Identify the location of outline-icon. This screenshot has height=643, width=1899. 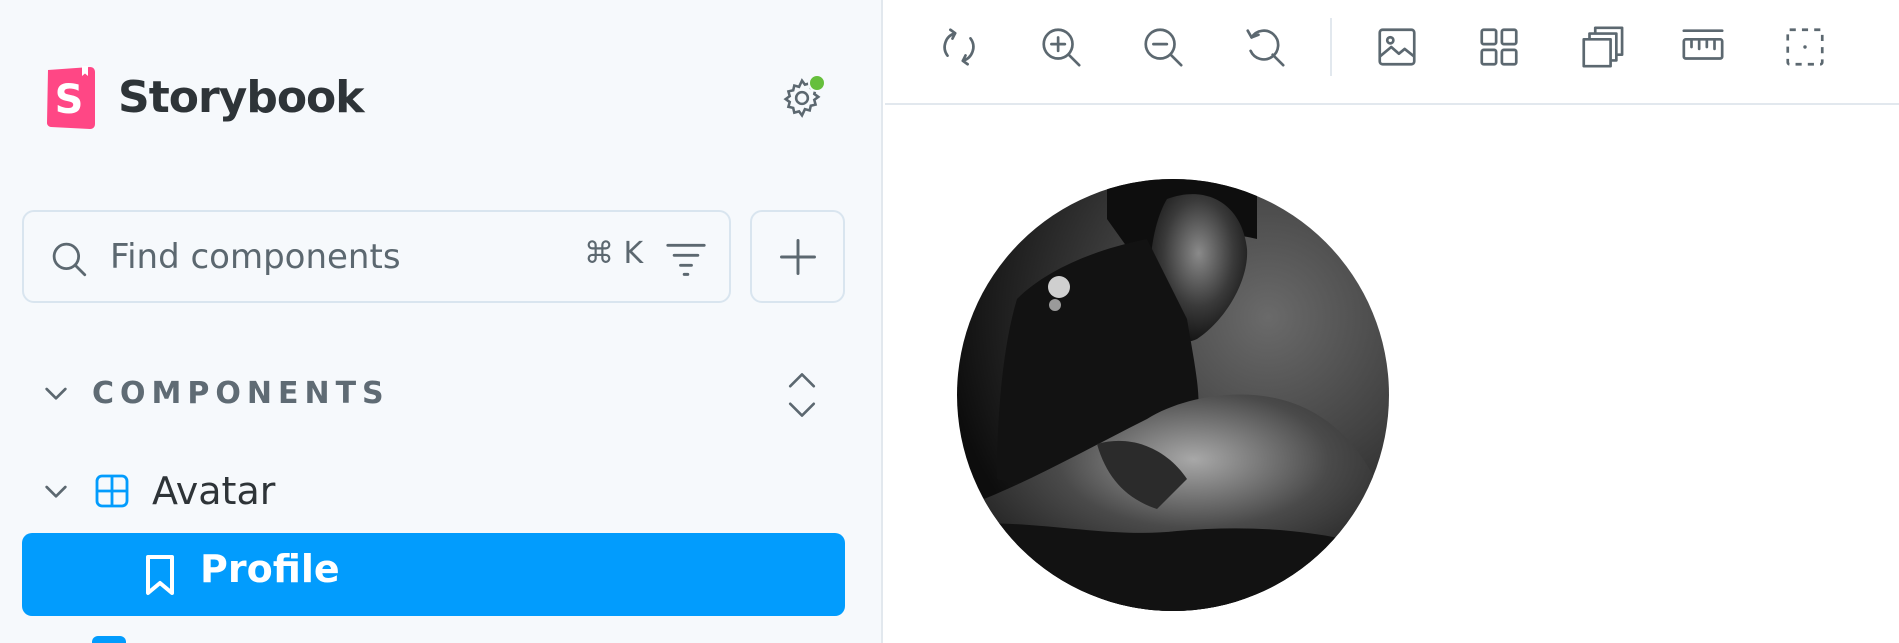
(1805, 47).